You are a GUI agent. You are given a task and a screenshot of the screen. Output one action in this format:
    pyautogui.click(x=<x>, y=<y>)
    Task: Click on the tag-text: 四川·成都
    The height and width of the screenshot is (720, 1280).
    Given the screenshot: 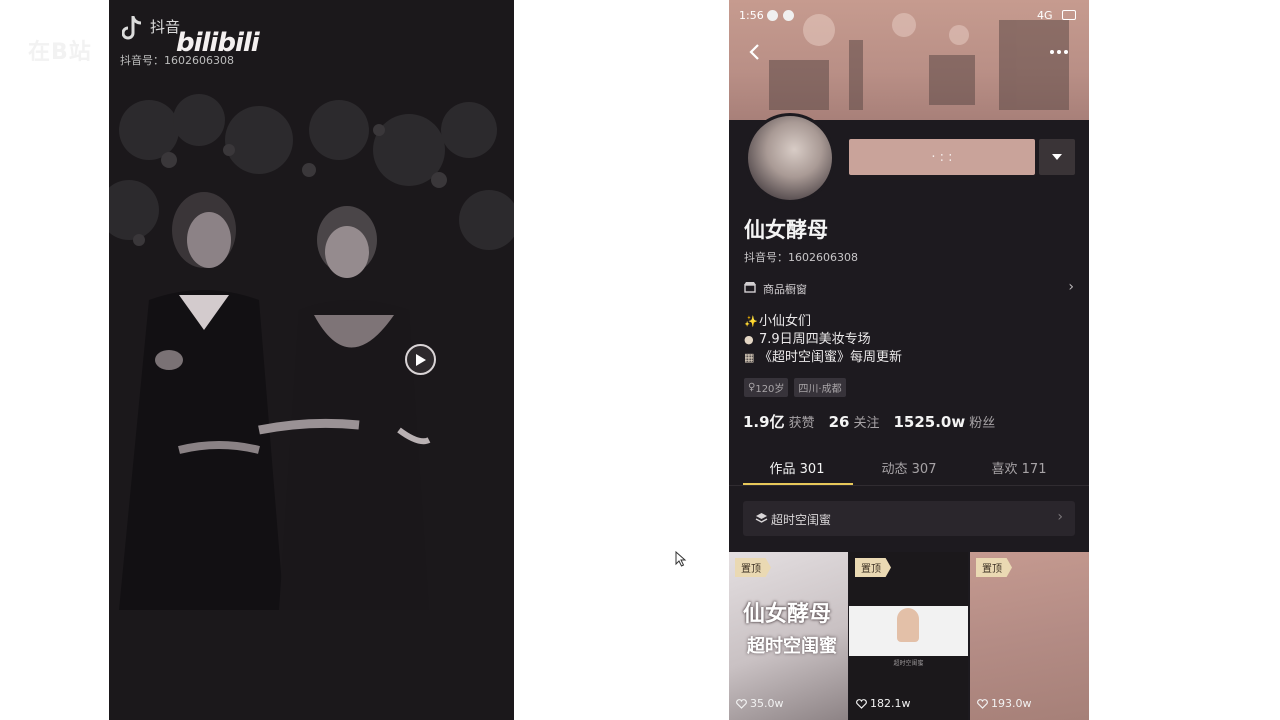 What is the action you would take?
    pyautogui.click(x=820, y=389)
    